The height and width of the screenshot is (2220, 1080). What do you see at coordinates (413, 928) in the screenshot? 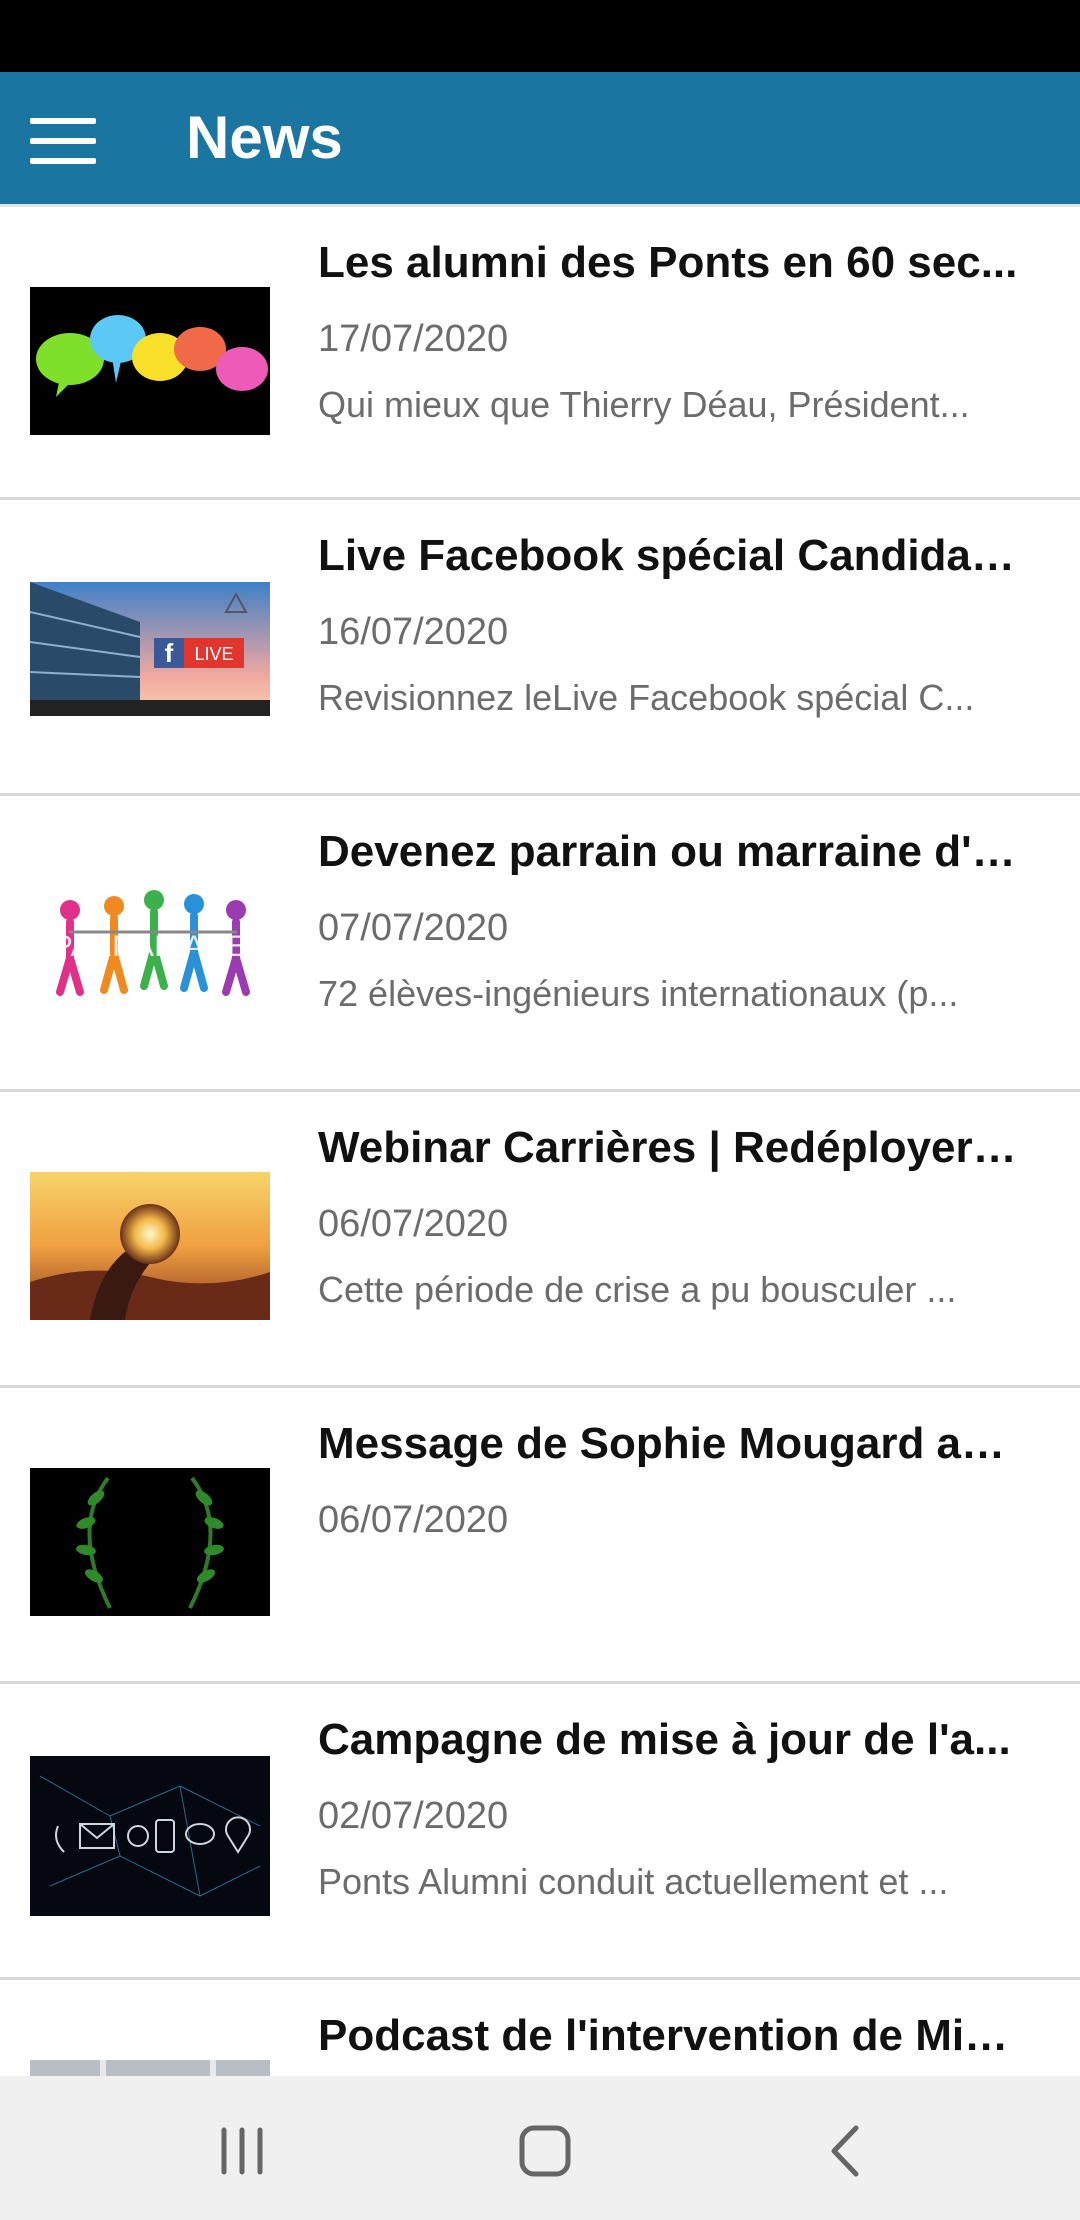
I see `news-date: 07/07/2020` at bounding box center [413, 928].